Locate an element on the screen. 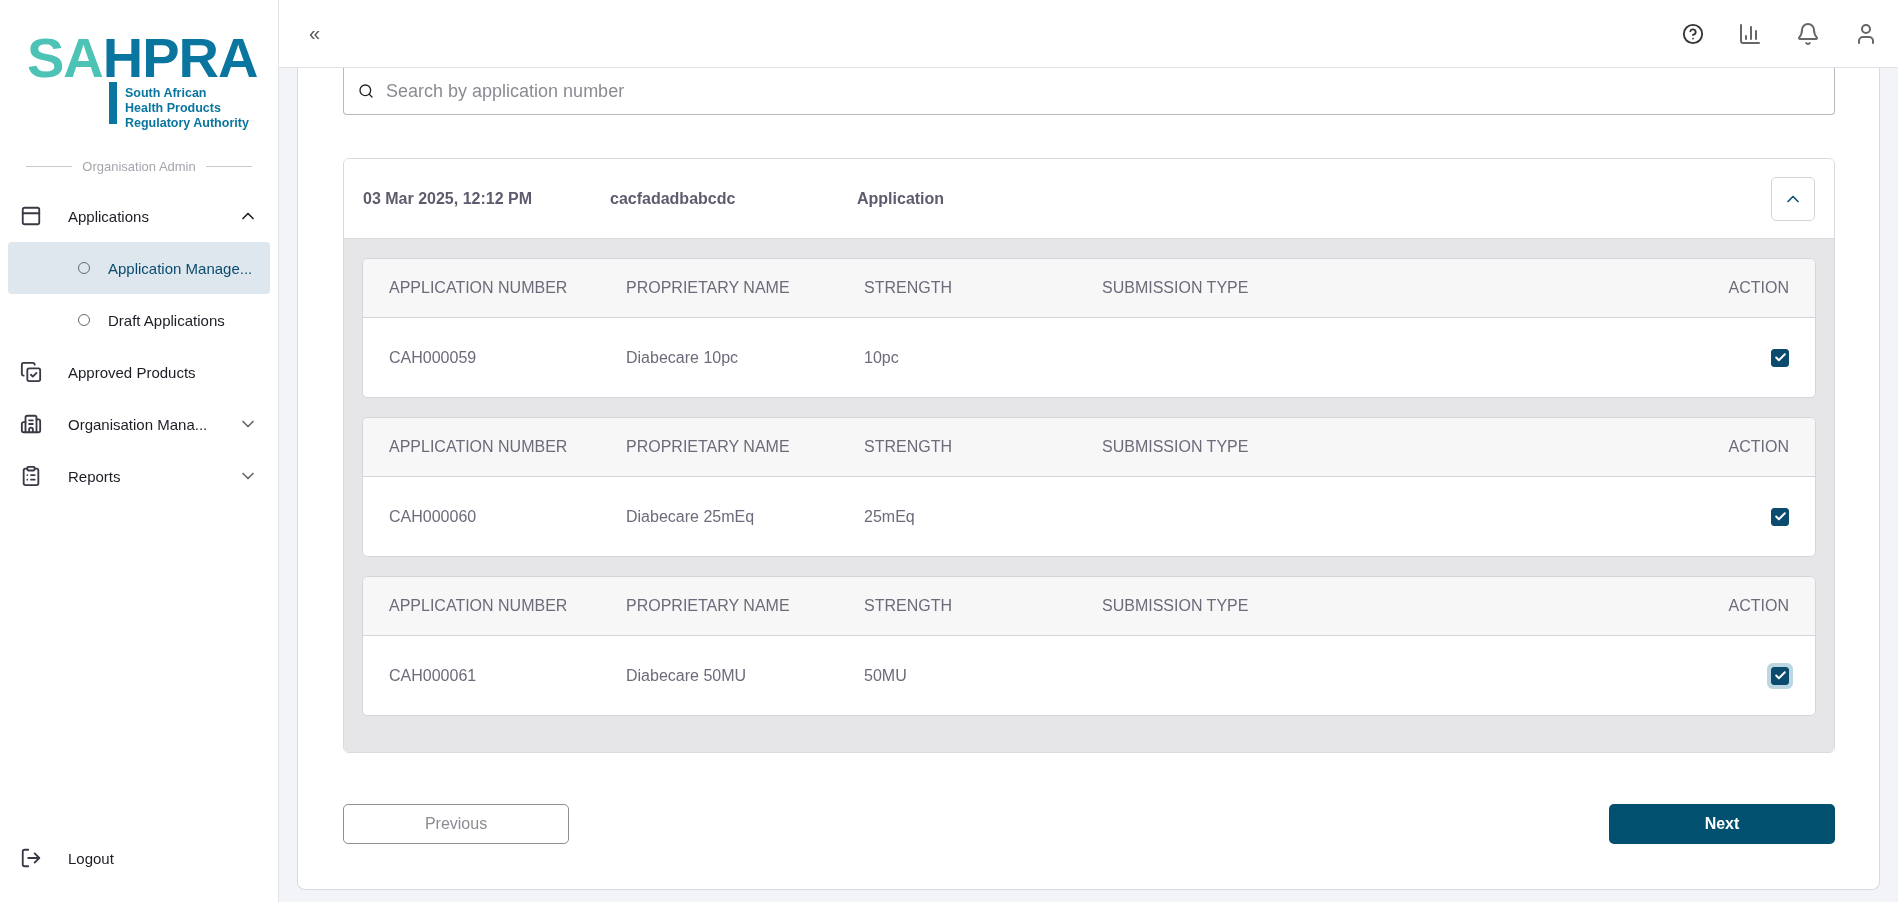  table-cell: CAH000060 is located at coordinates (433, 516).